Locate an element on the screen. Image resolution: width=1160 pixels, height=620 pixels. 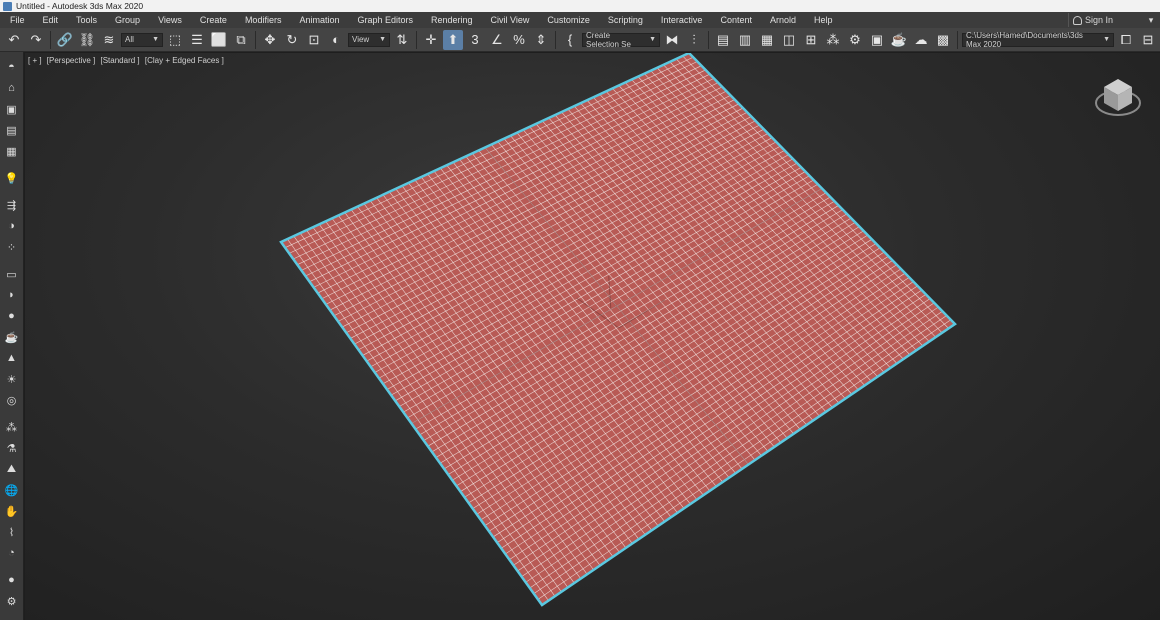
menu-content: Content is located at coordinates (735, 20).